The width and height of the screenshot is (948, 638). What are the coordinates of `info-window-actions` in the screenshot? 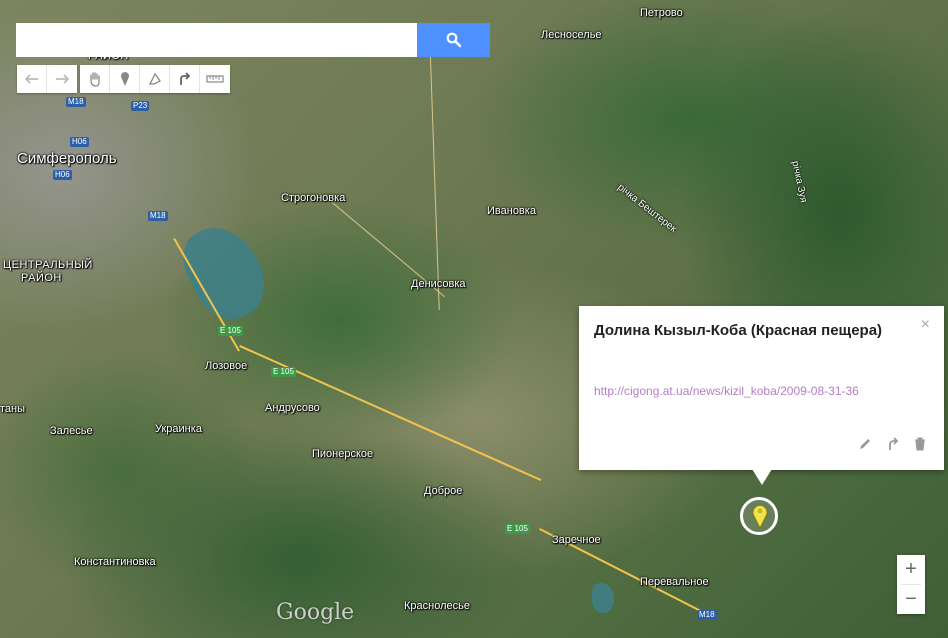 It's located at (892, 446).